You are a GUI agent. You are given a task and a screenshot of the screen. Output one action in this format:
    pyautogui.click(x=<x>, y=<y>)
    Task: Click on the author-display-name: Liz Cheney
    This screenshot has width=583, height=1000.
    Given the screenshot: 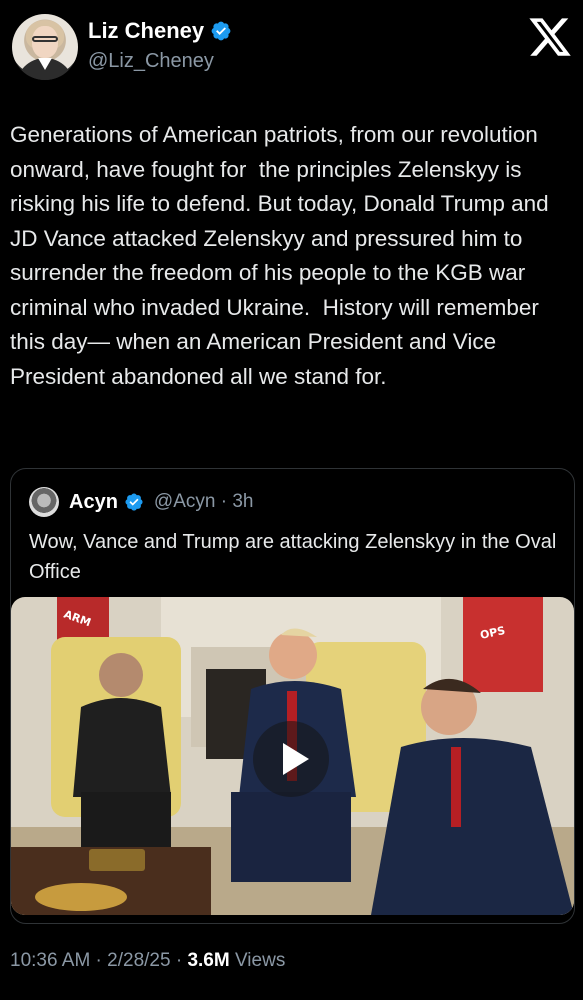 What is the action you would take?
    pyautogui.click(x=146, y=31)
    